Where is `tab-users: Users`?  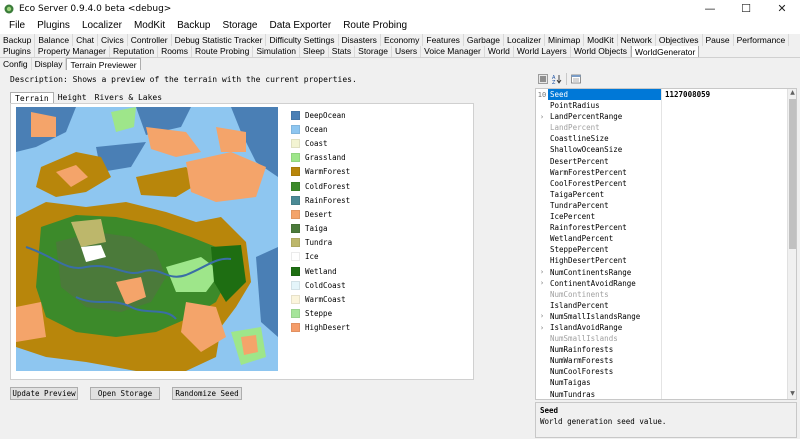
tab-users: Users is located at coordinates (407, 51).